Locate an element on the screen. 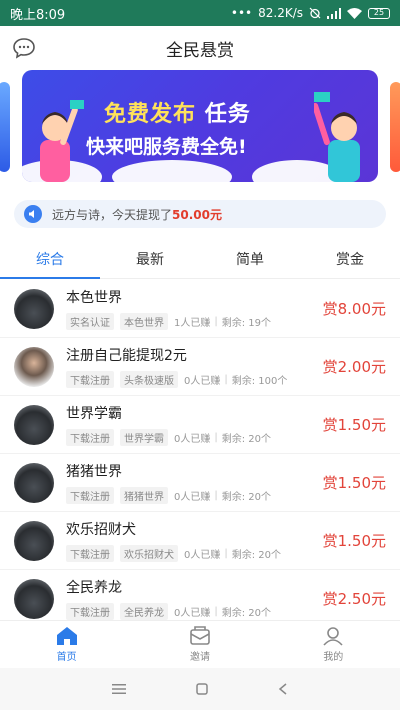 The height and width of the screenshot is (710, 400). task-type-tag: 实名认证 is located at coordinates (90, 321).